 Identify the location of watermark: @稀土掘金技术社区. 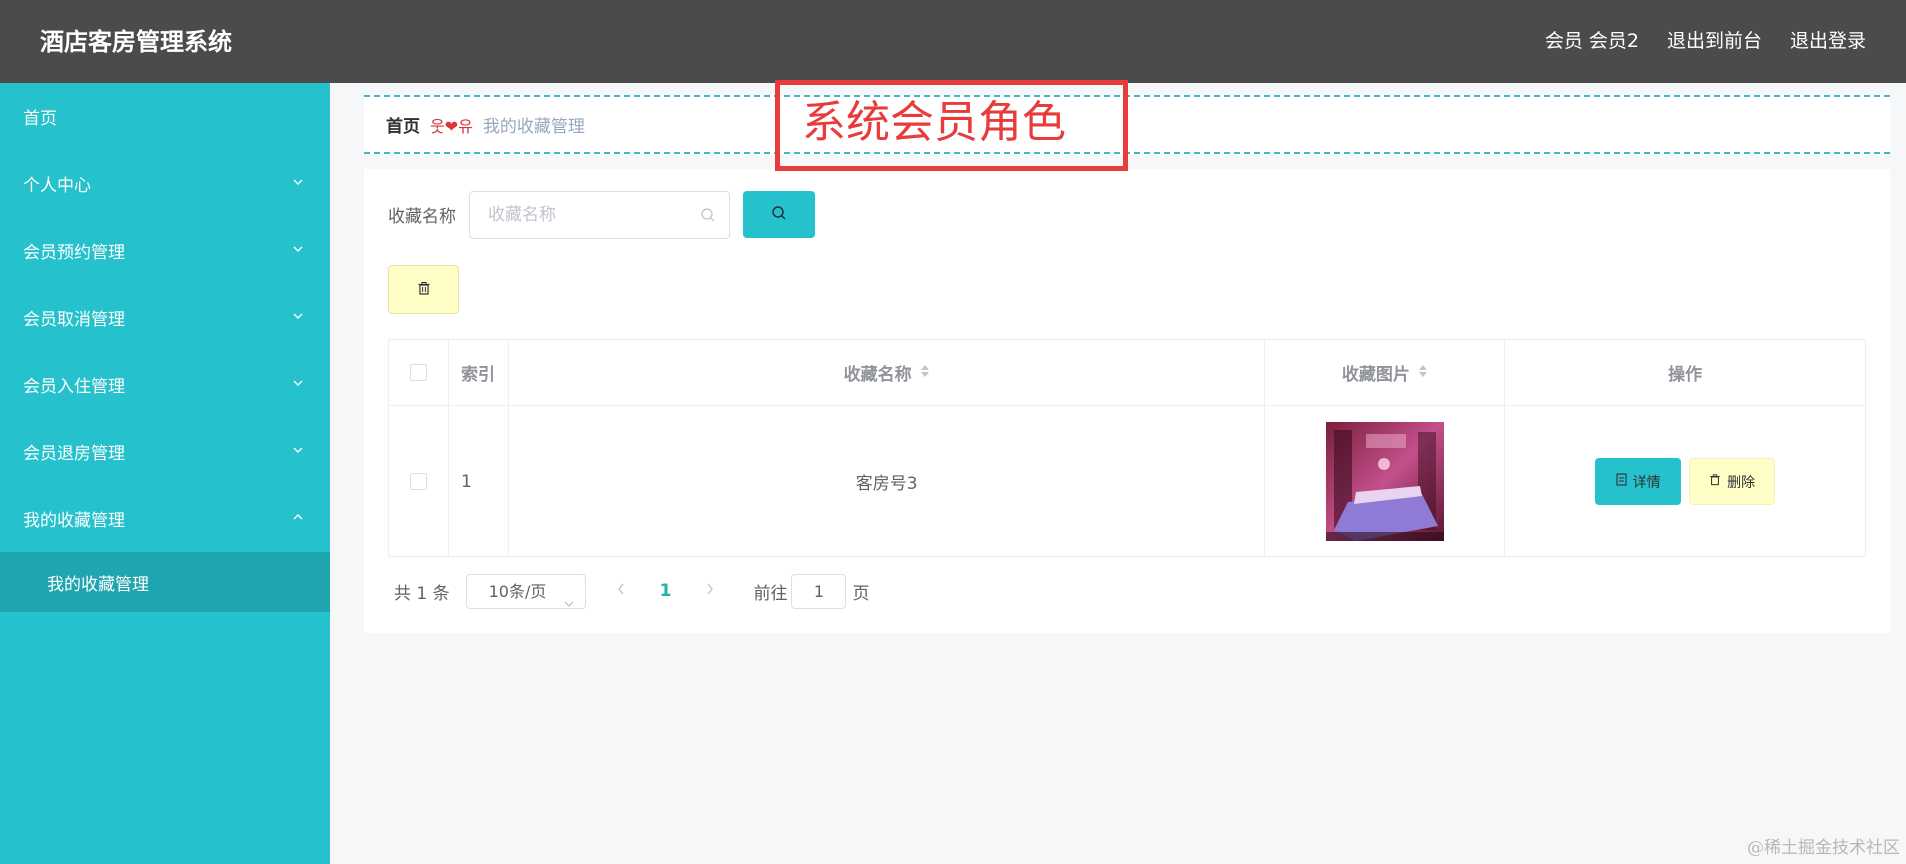
(1823, 848).